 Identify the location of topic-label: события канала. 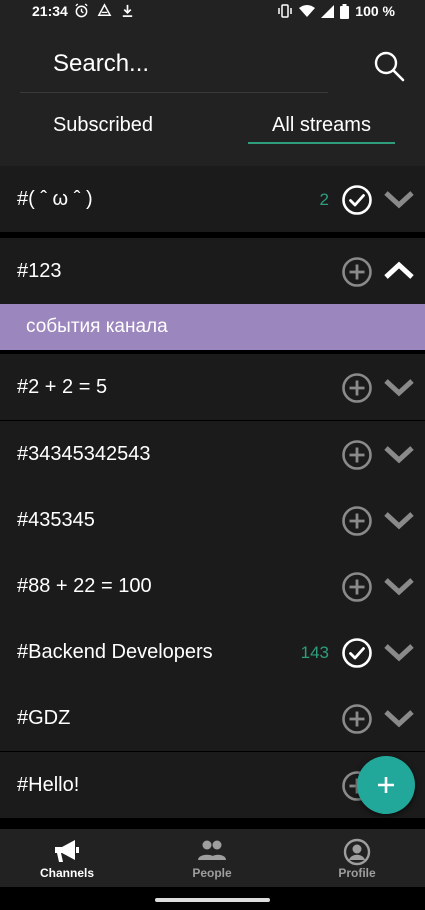
(97, 326).